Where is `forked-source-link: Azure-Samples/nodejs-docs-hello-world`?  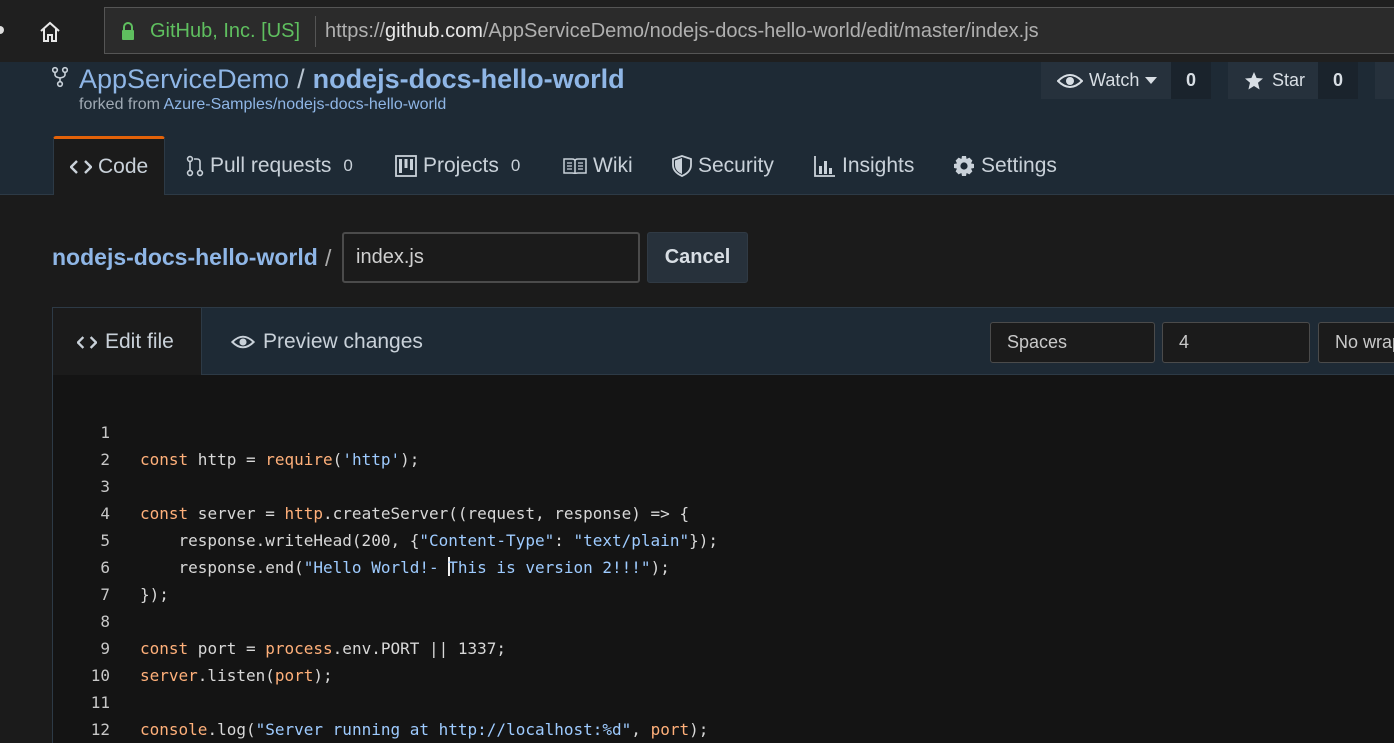
forked-source-link: Azure-Samples/nodejs-docs-hello-world is located at coordinates (304, 104).